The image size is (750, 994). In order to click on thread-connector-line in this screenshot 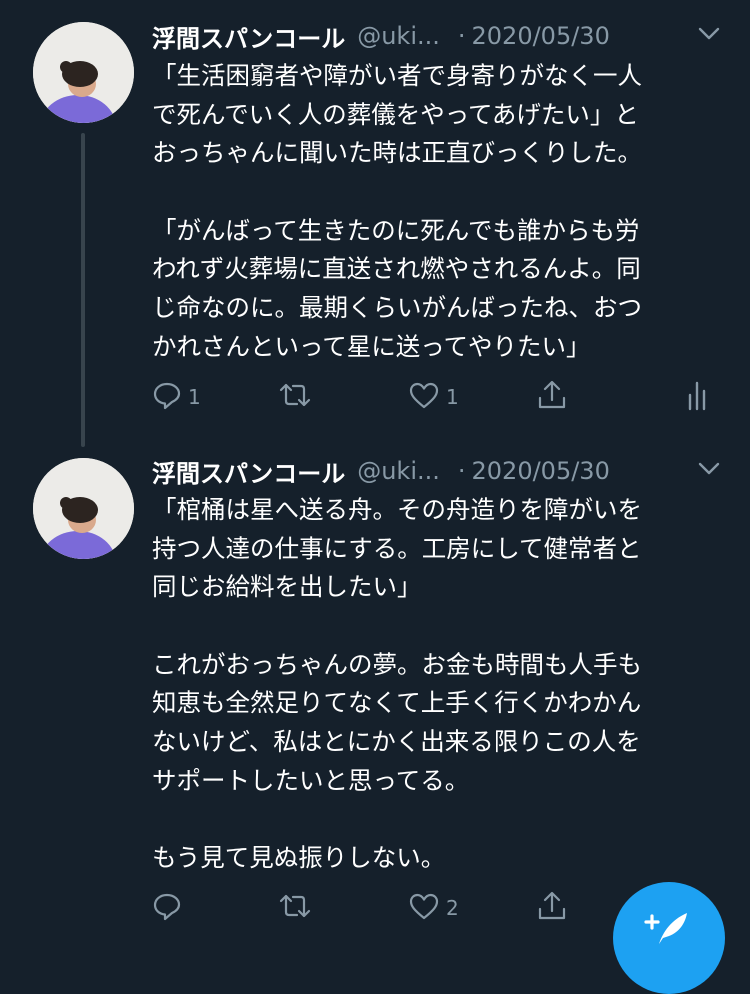, I will do `click(83, 290)`.